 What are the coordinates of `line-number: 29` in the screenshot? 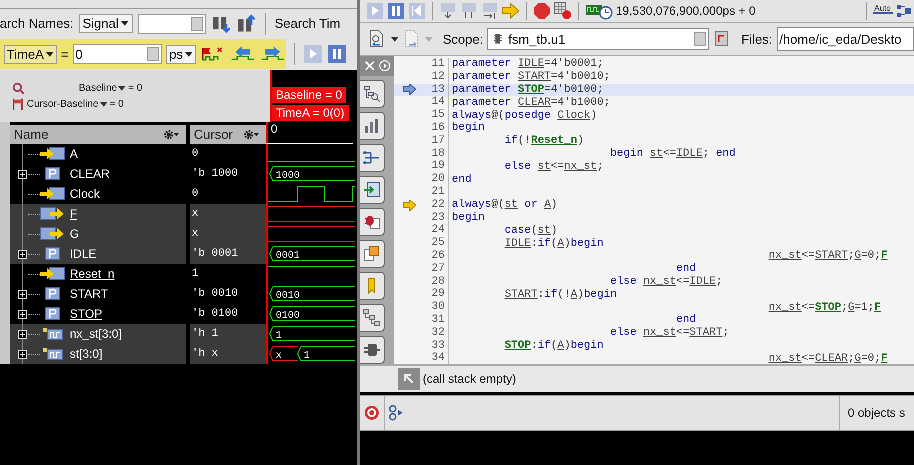 It's located at (437, 295).